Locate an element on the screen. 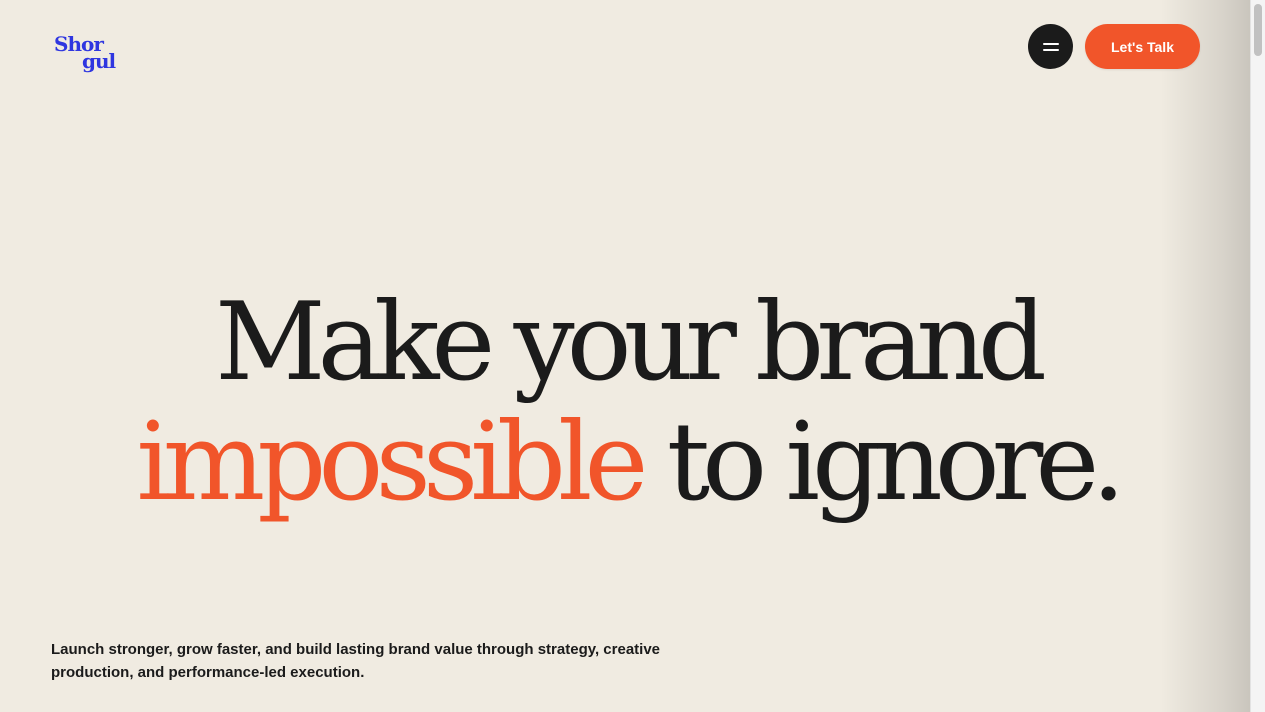 The width and height of the screenshot is (1265, 712). menu-button is located at coordinates (1050, 46).